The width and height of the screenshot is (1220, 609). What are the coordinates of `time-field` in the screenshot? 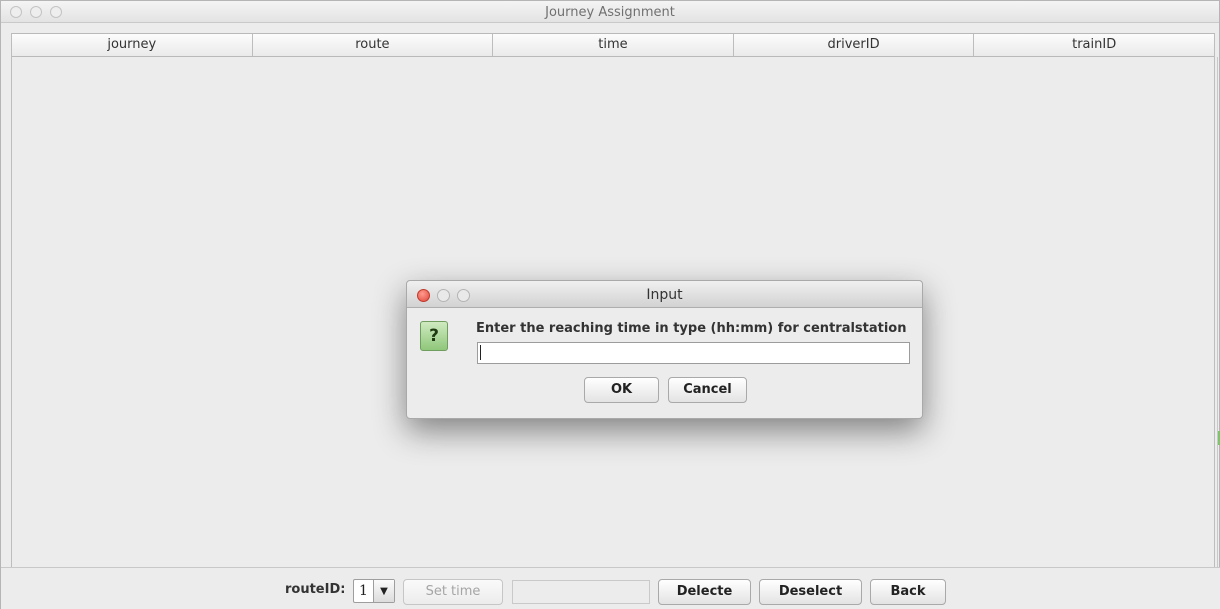 It's located at (581, 592).